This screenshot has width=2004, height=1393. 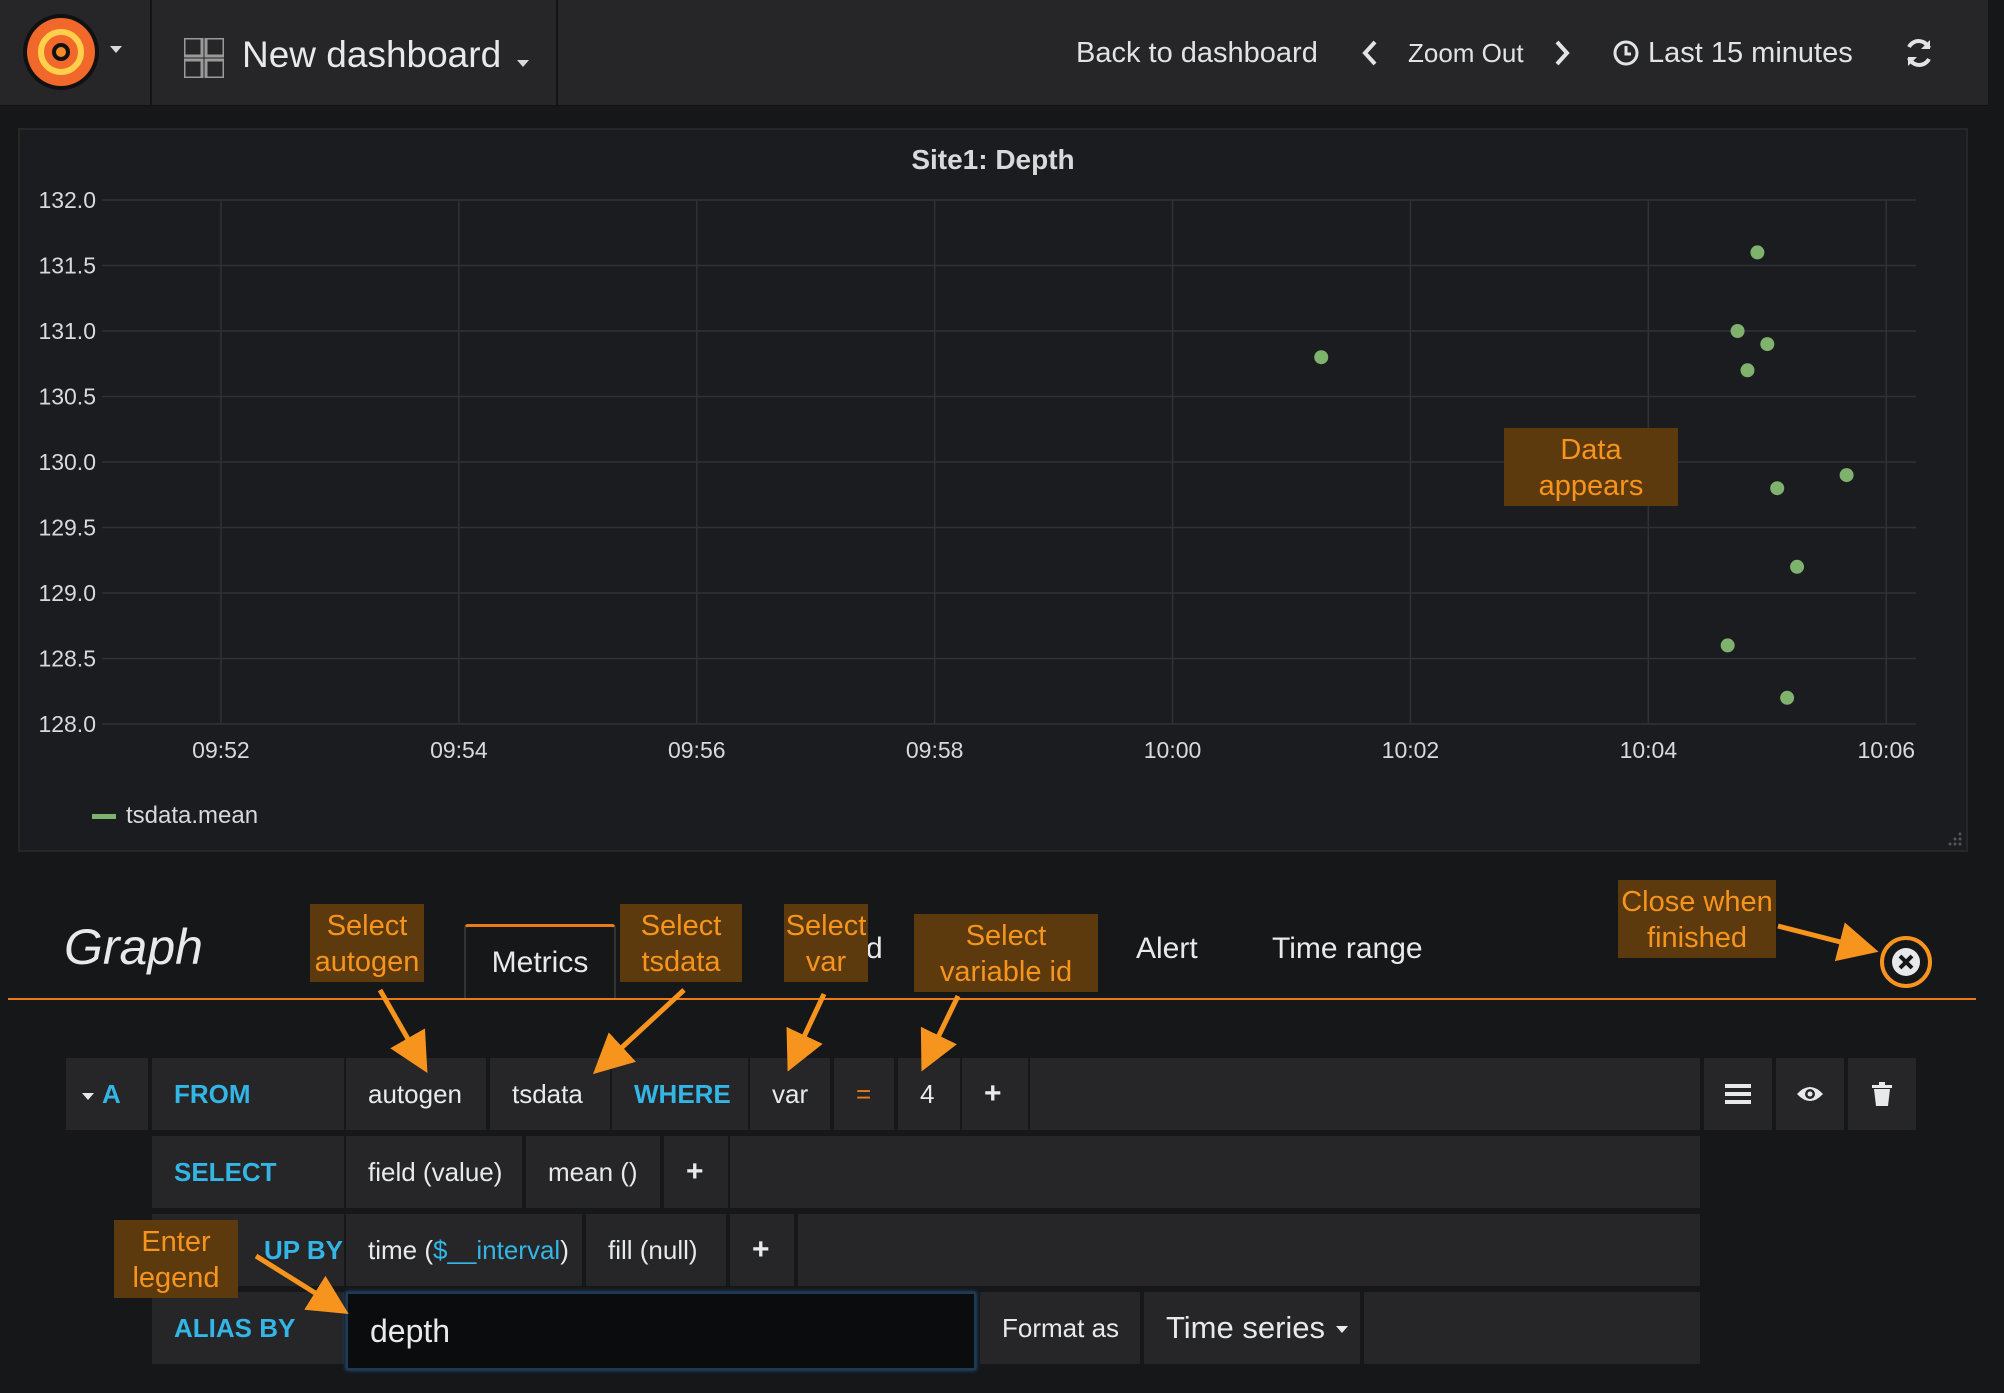 What do you see at coordinates (1697, 919) in the screenshot?
I see `annotation-close-when-finished: Close when finished` at bounding box center [1697, 919].